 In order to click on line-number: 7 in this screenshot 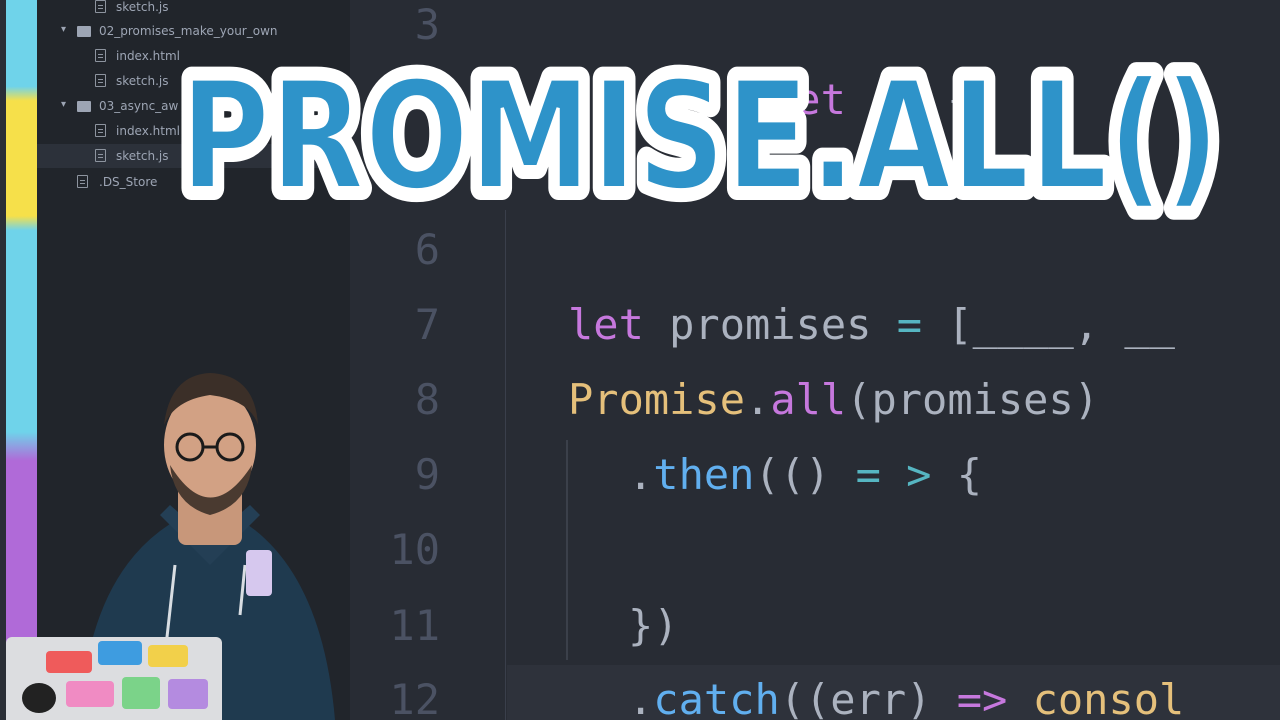, I will do `click(427, 324)`.